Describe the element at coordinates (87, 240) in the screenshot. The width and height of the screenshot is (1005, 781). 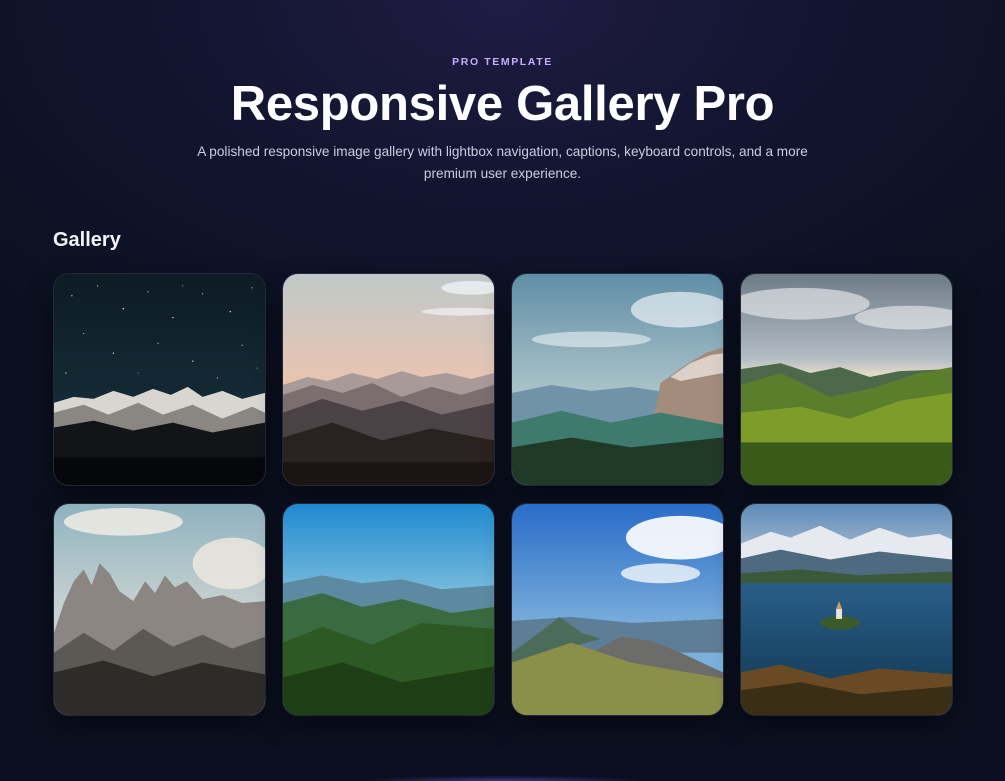
I see `gallery-heading: Gallery` at that location.